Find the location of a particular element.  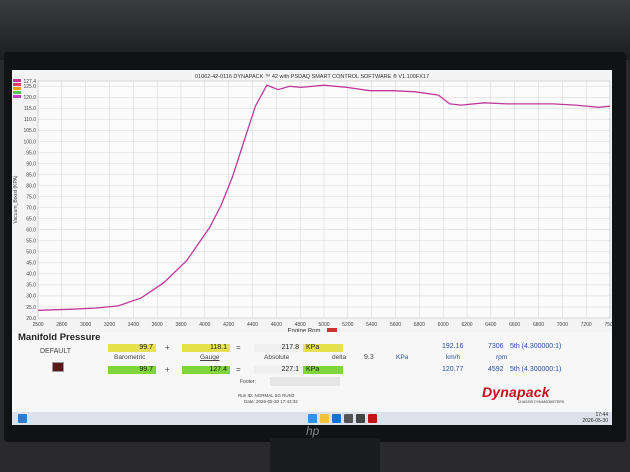

barometric-value-1: 99.7 is located at coordinates (132, 348).